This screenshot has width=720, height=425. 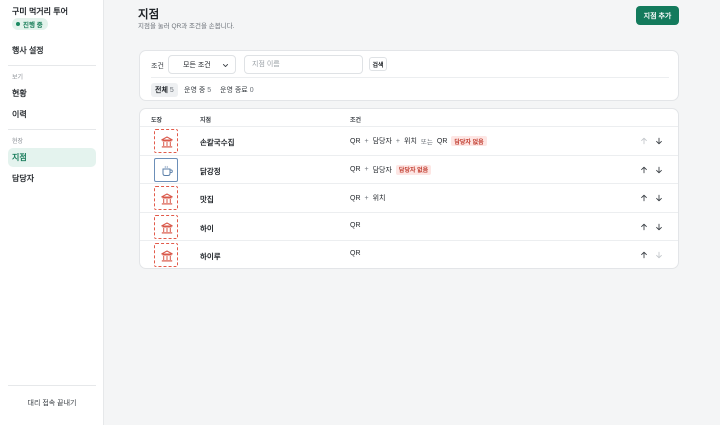 I want to click on column-location: 지점, so click(x=206, y=121).